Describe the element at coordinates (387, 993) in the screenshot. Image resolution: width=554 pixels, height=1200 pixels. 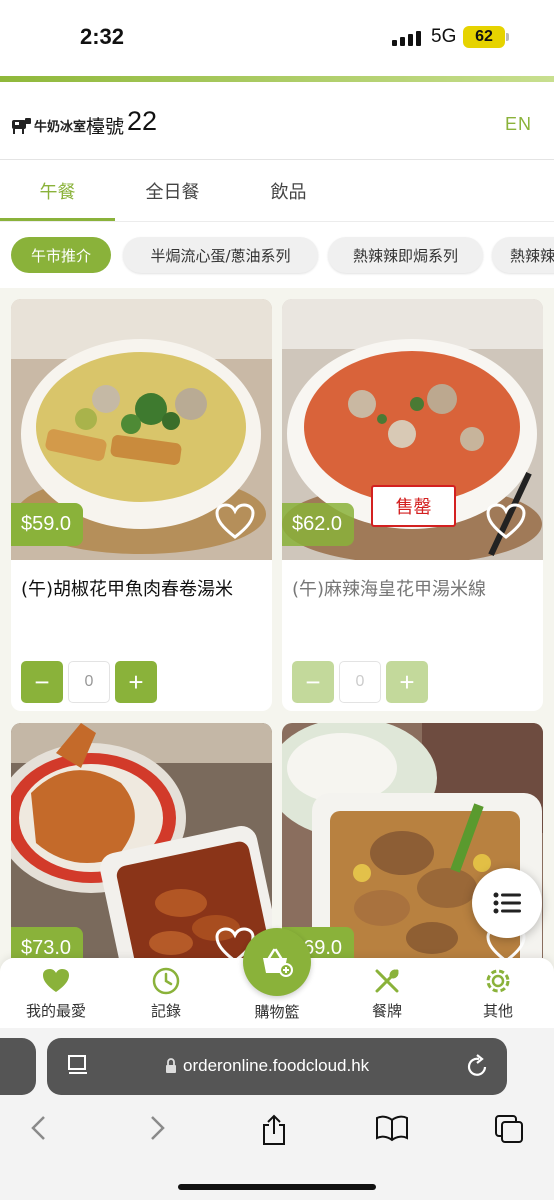
I see `nav-menu: 餐牌` at that location.